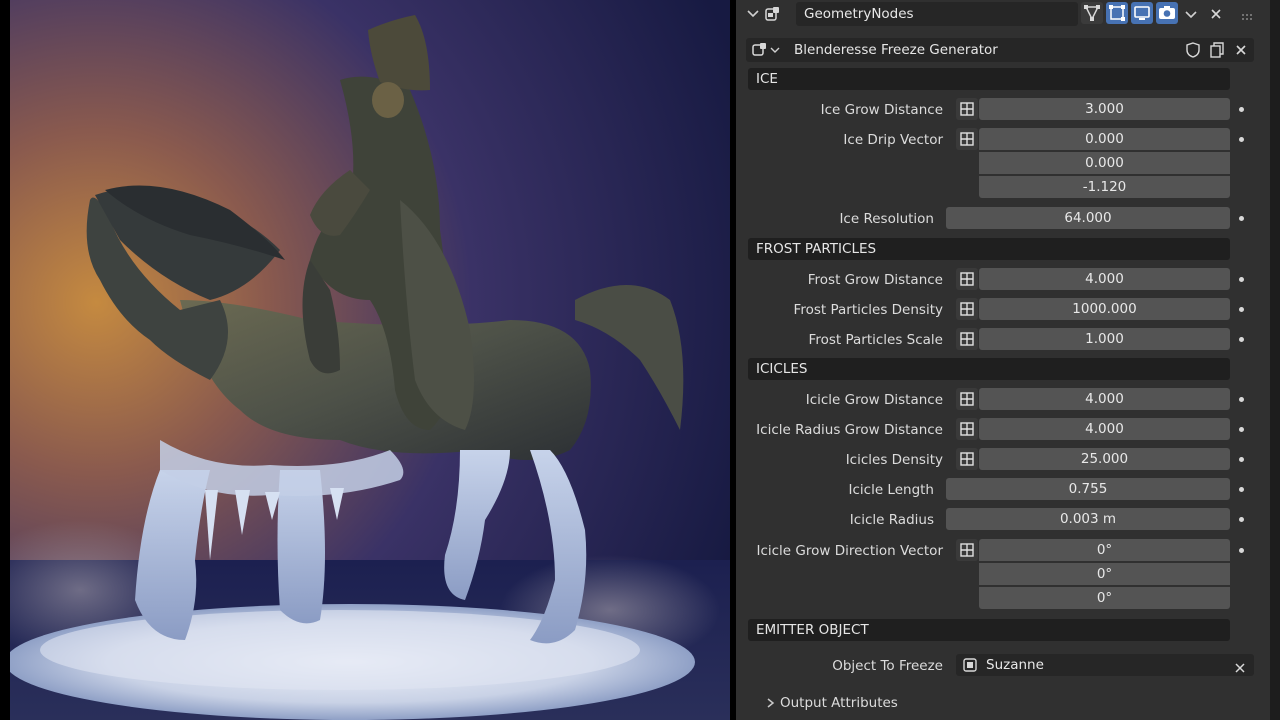 The height and width of the screenshot is (720, 1280). Describe the element at coordinates (1104, 187) in the screenshot. I see `ice-drip-vector-z: -1.120` at that location.